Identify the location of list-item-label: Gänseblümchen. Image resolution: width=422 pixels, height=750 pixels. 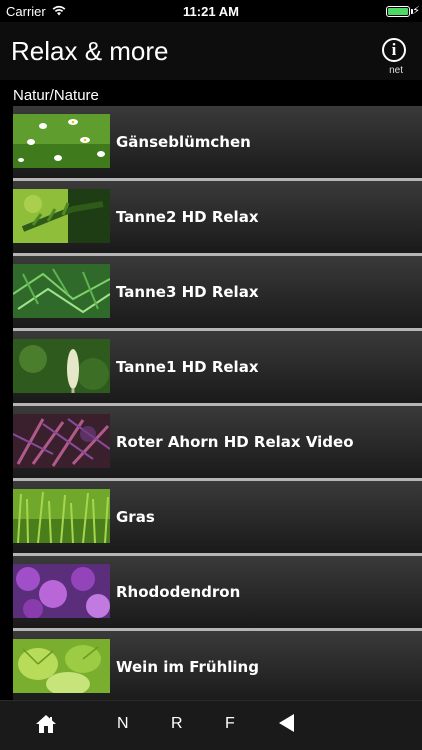
(183, 142).